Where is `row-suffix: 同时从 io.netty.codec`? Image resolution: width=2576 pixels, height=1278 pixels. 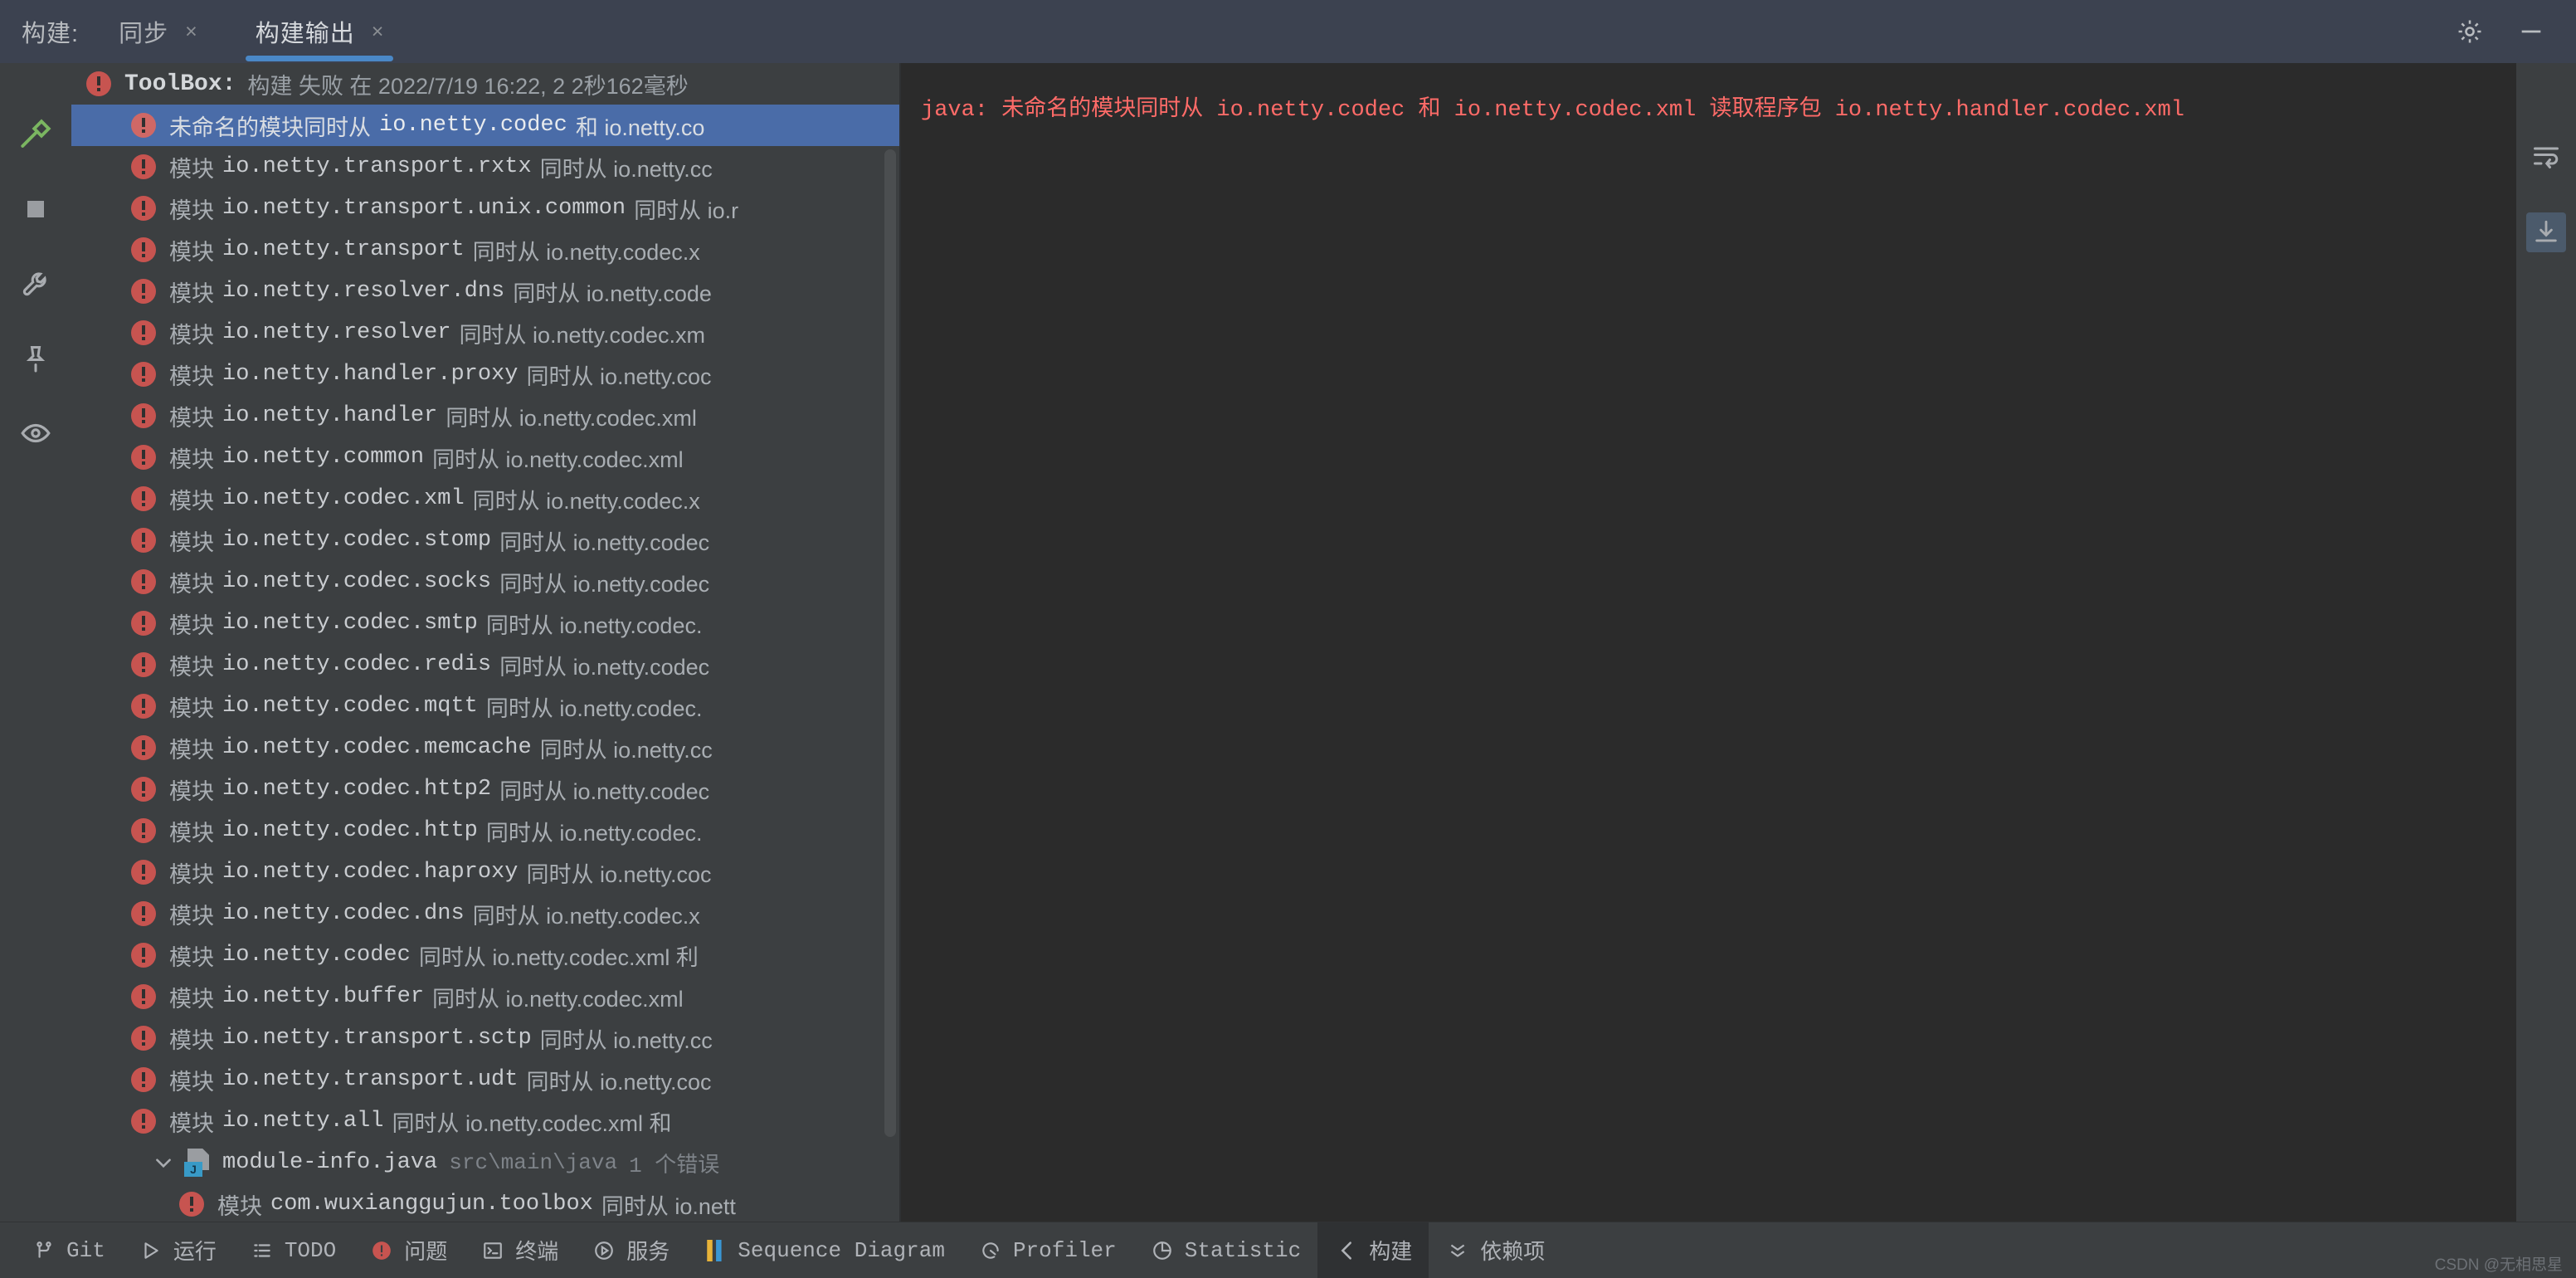
row-suffix: 同时从 io.netty.codec is located at coordinates (604, 584).